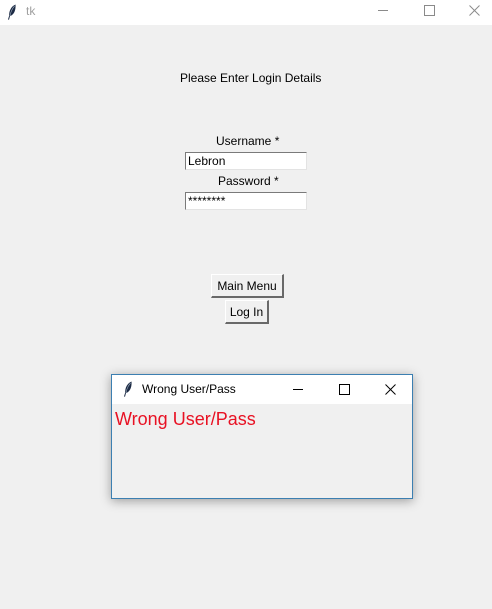 The image size is (492, 609). What do you see at coordinates (246, 161) in the screenshot?
I see `username-field` at bounding box center [246, 161].